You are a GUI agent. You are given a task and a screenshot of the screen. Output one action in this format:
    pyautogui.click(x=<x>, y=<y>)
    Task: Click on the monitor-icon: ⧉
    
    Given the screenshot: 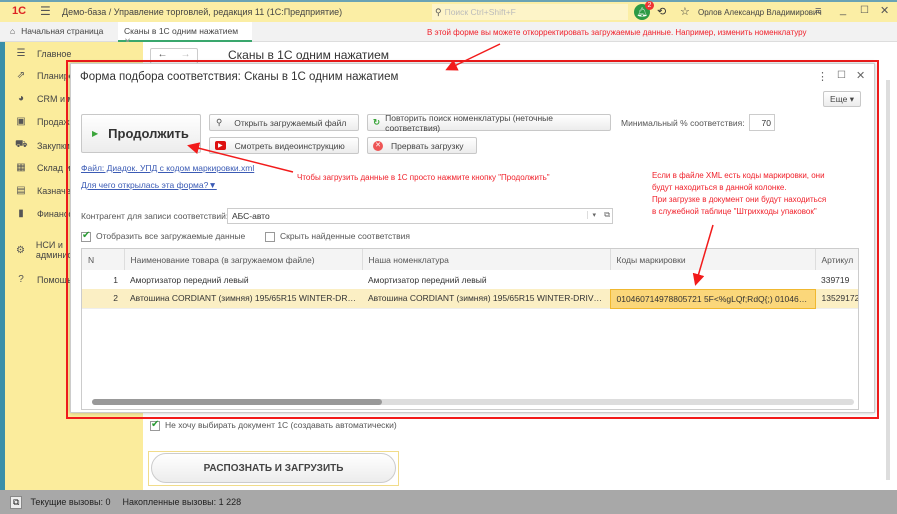 What is the action you would take?
    pyautogui.click(x=16, y=502)
    